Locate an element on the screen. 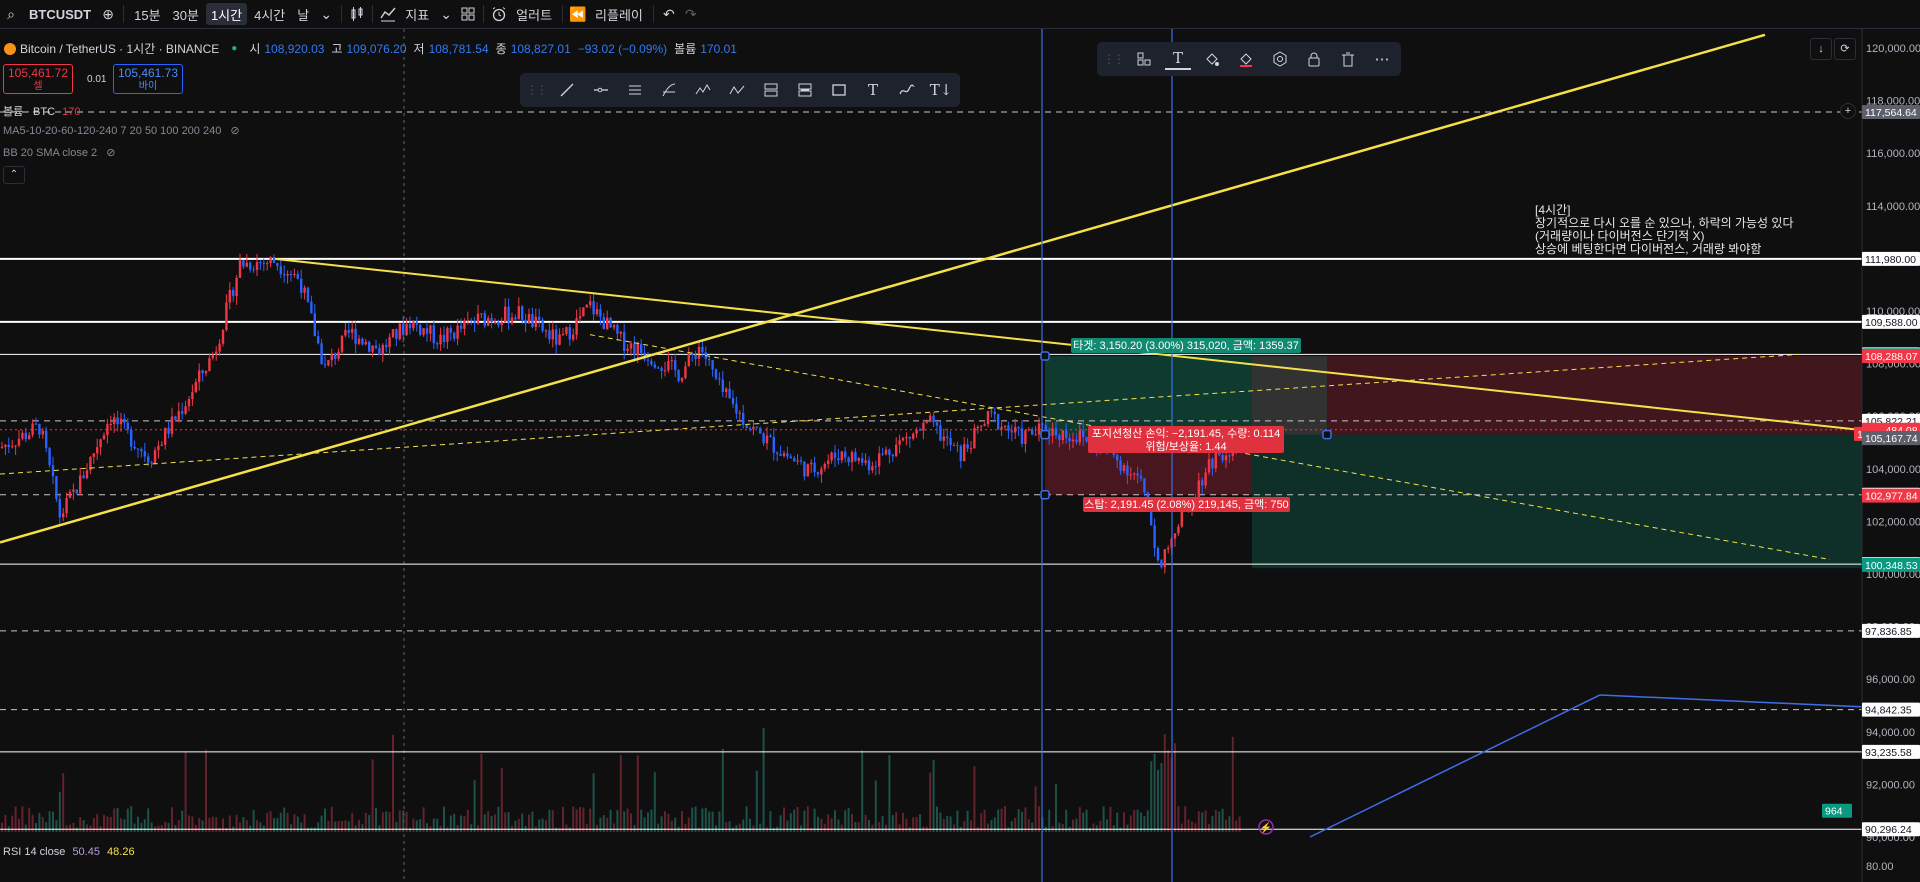 This screenshot has width=1920, height=882. parallel-channel-tool-icon is located at coordinates (635, 90).